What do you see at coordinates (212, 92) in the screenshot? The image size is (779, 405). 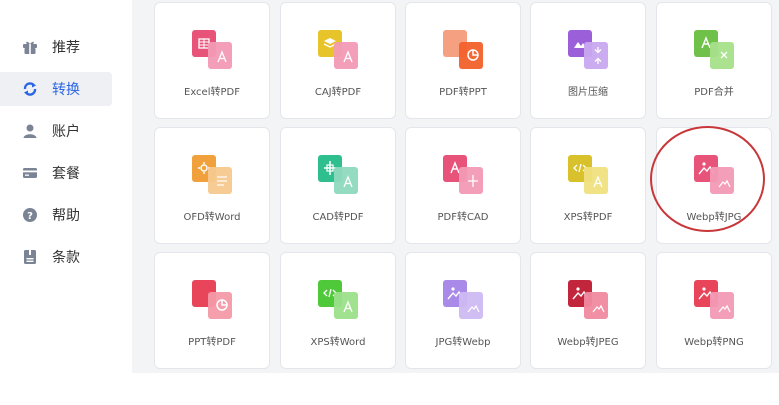 I see `tool-card-label: Excel转PDF` at bounding box center [212, 92].